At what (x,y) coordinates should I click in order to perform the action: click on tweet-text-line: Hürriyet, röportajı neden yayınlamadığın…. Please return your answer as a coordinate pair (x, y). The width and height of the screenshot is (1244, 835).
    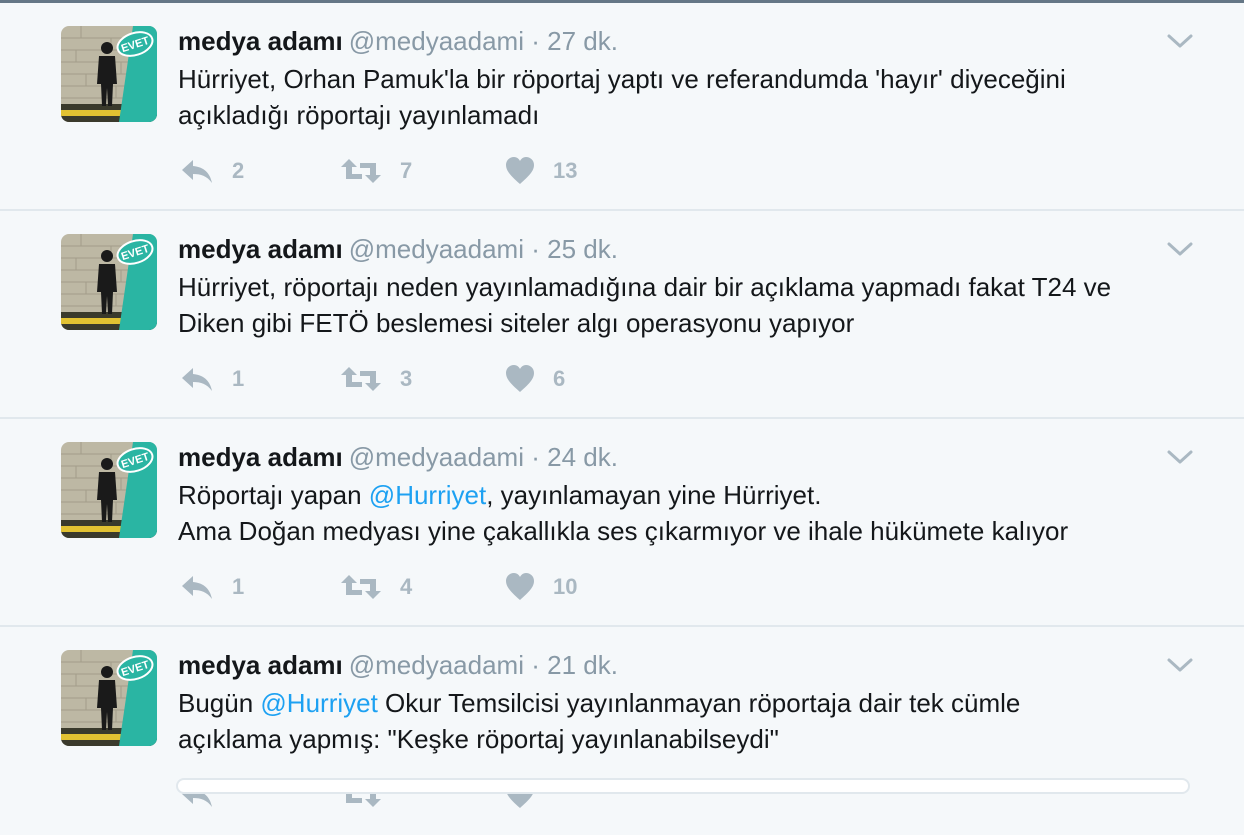
    Looking at the image, I should click on (683, 287).